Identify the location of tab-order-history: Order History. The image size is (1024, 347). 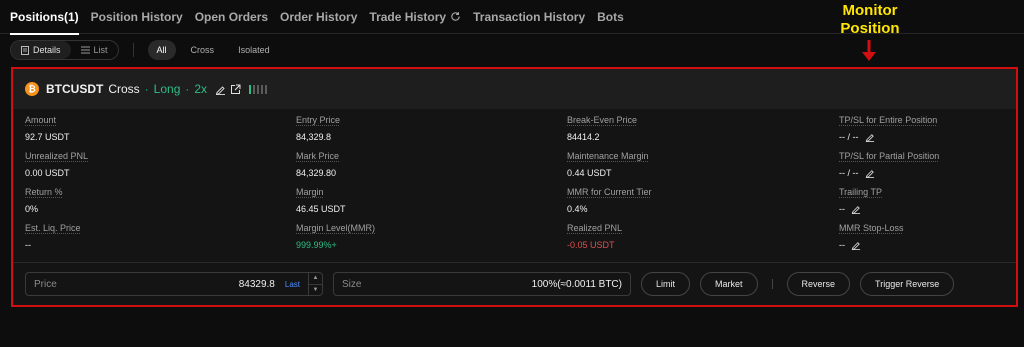
(318, 17).